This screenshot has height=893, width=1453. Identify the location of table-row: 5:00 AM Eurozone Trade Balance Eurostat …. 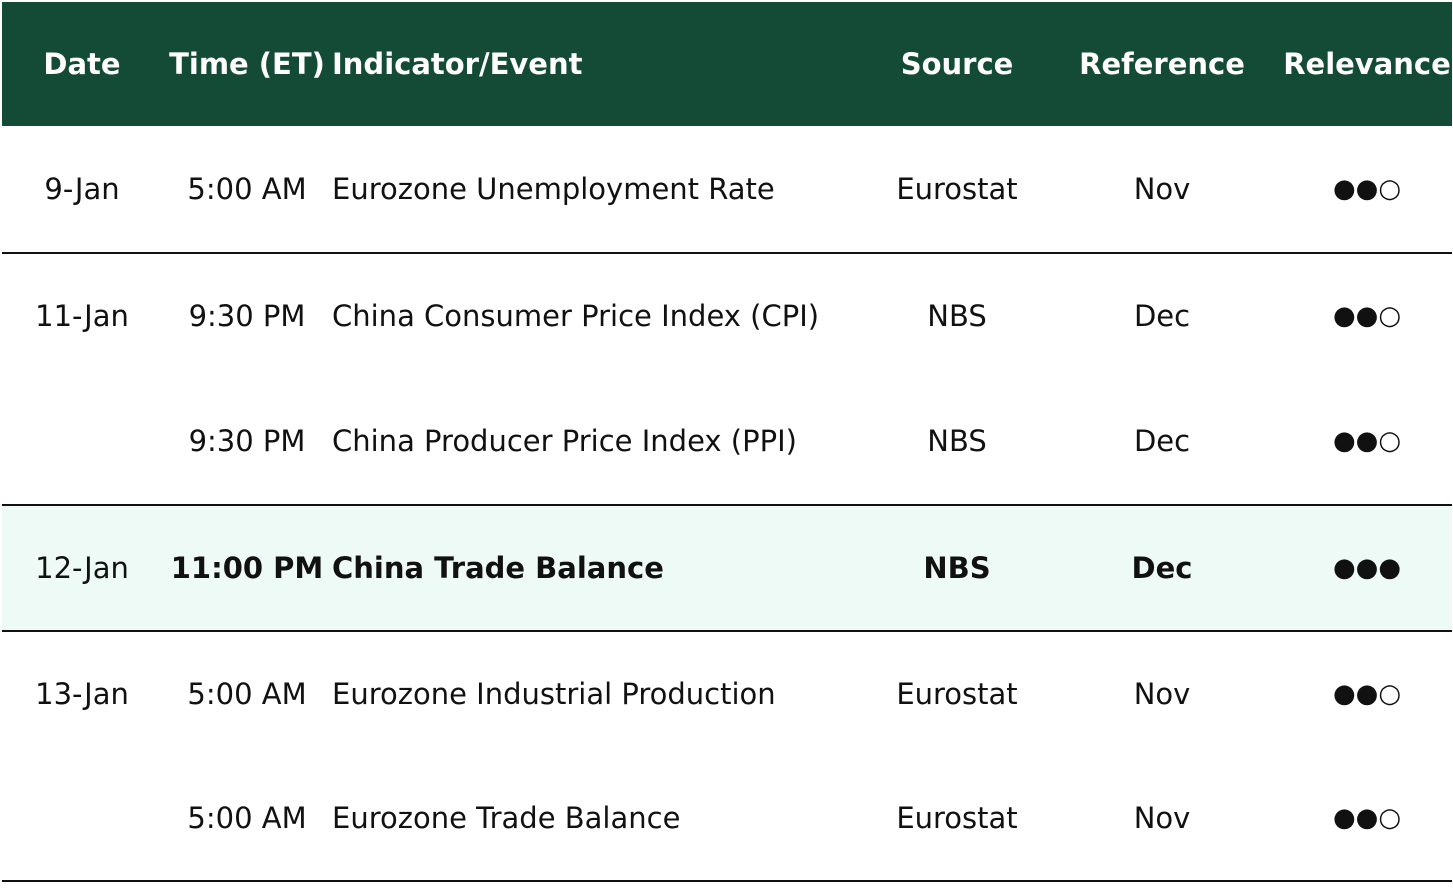
(727, 819).